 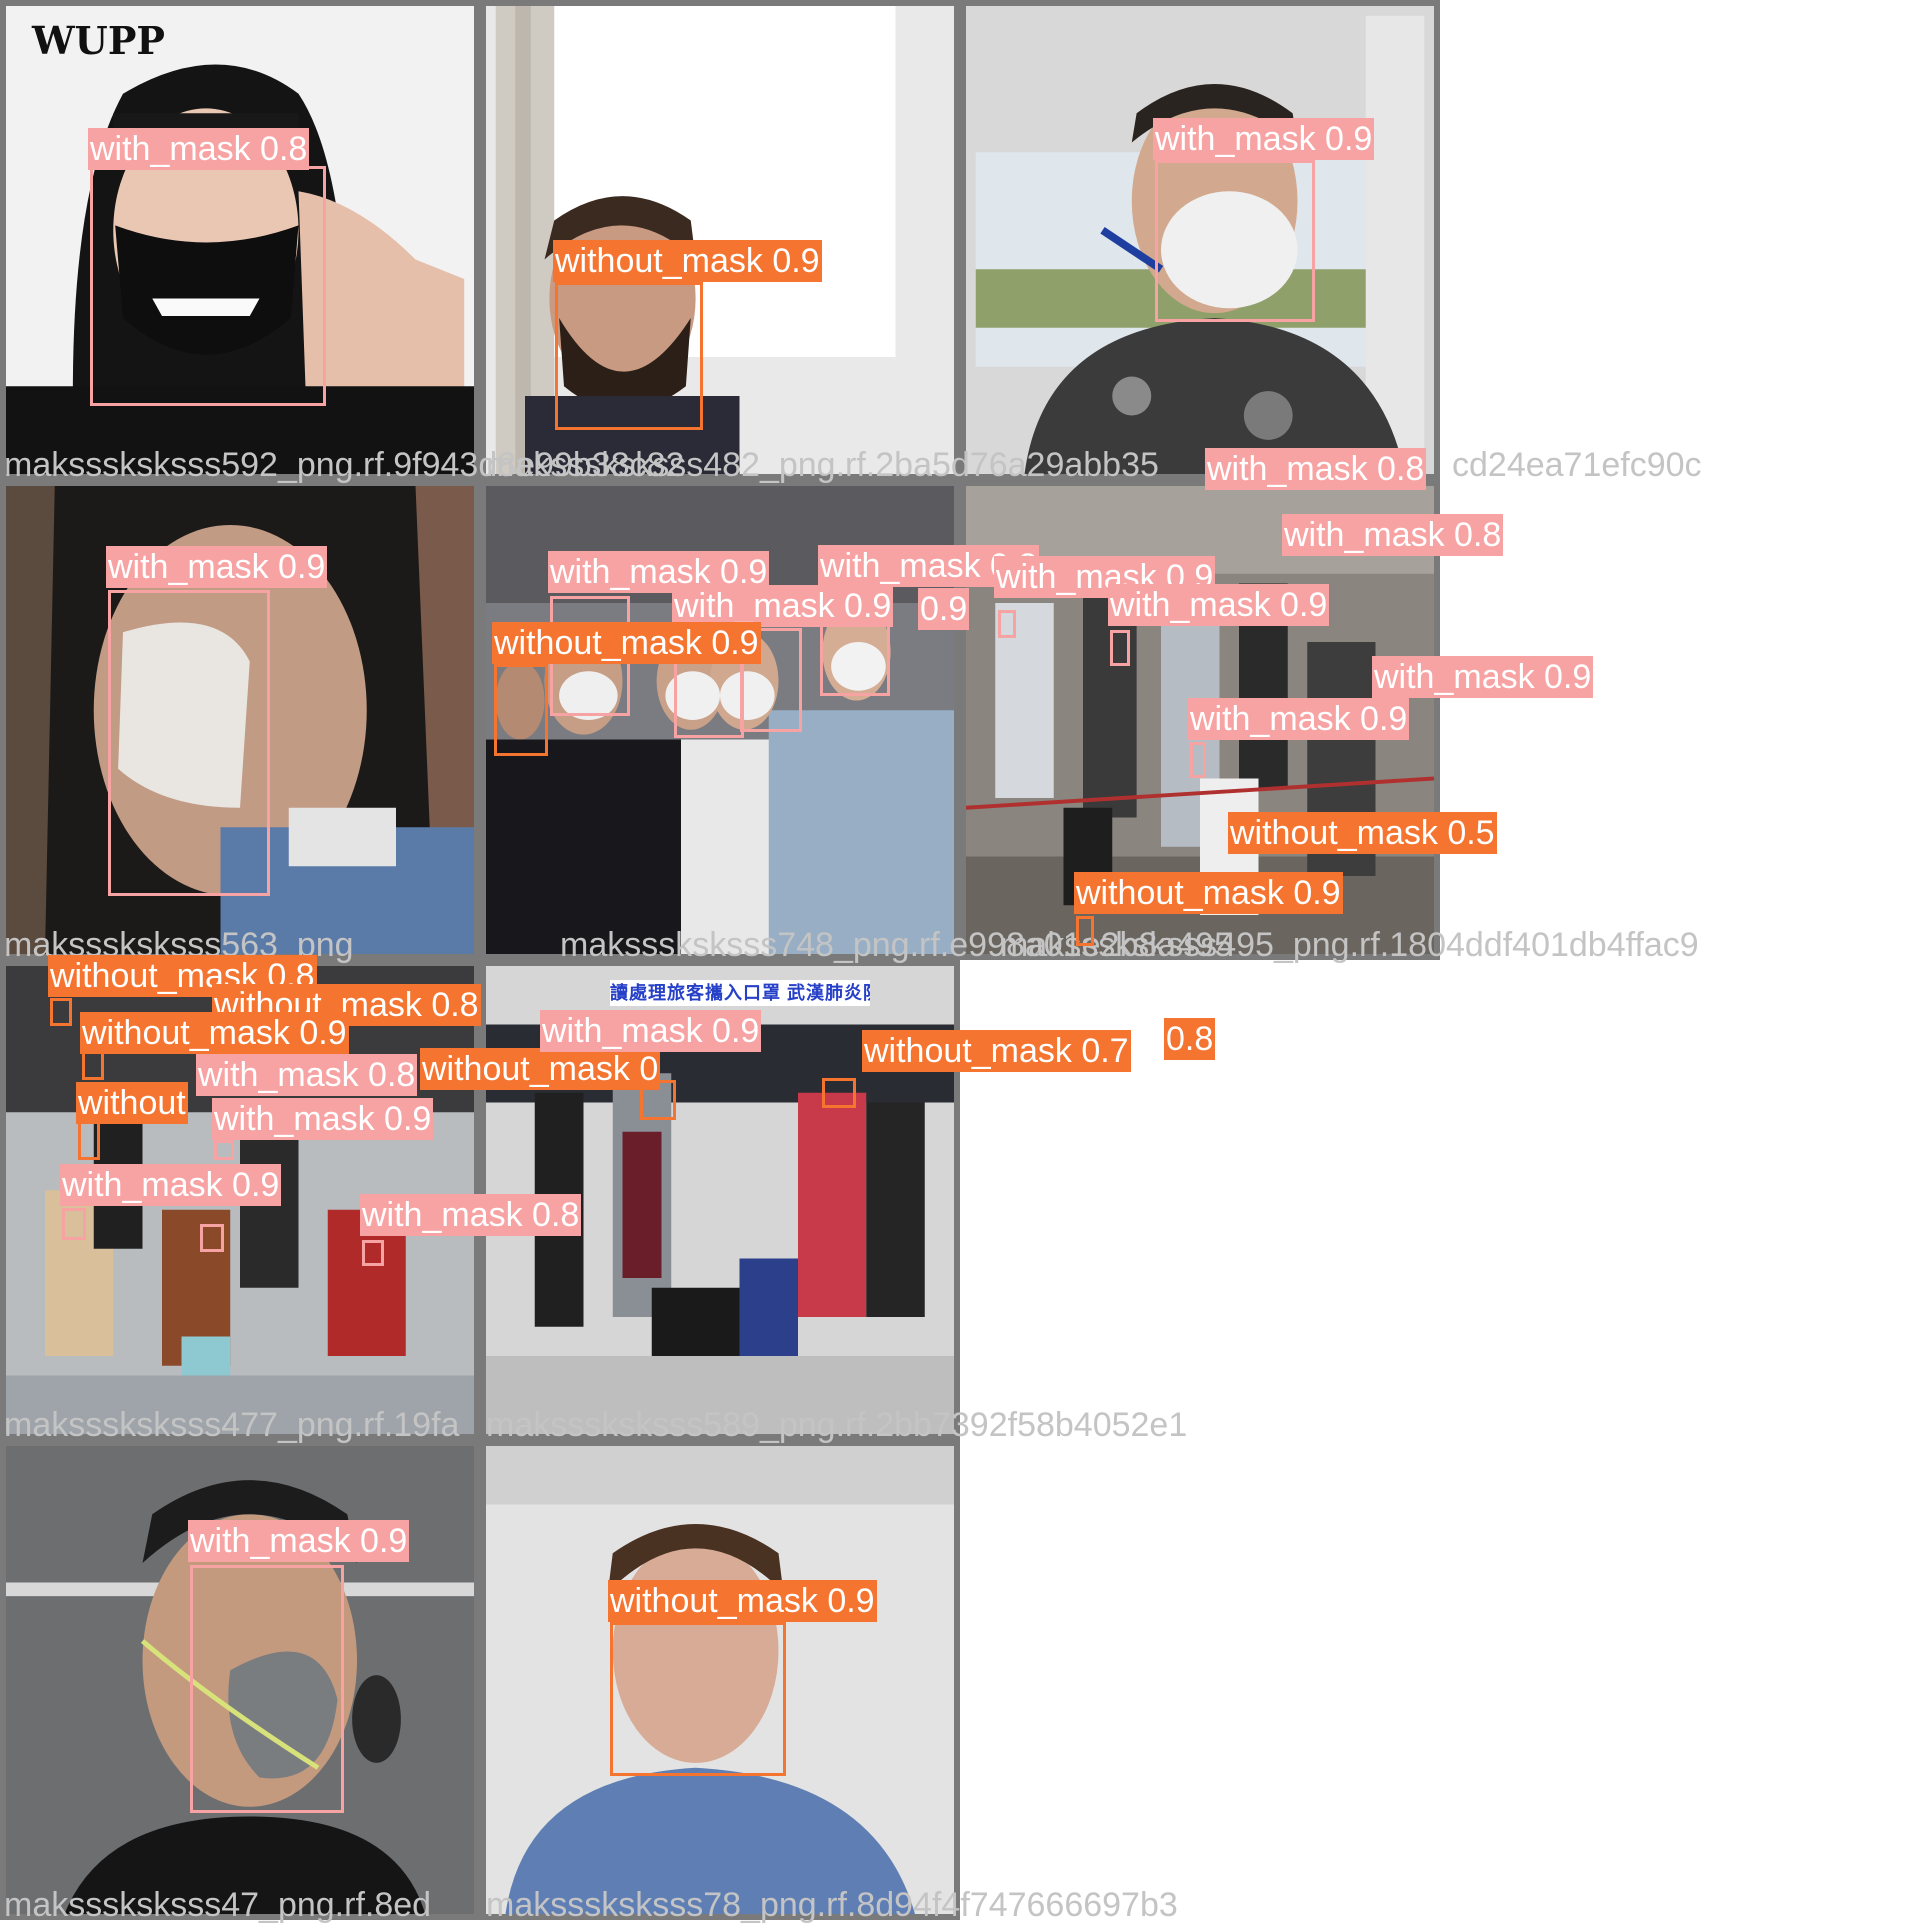 What do you see at coordinates (232, 1425) in the screenshot?
I see `tile-7-filename: maksssksksss477_png.rf.19fa` at bounding box center [232, 1425].